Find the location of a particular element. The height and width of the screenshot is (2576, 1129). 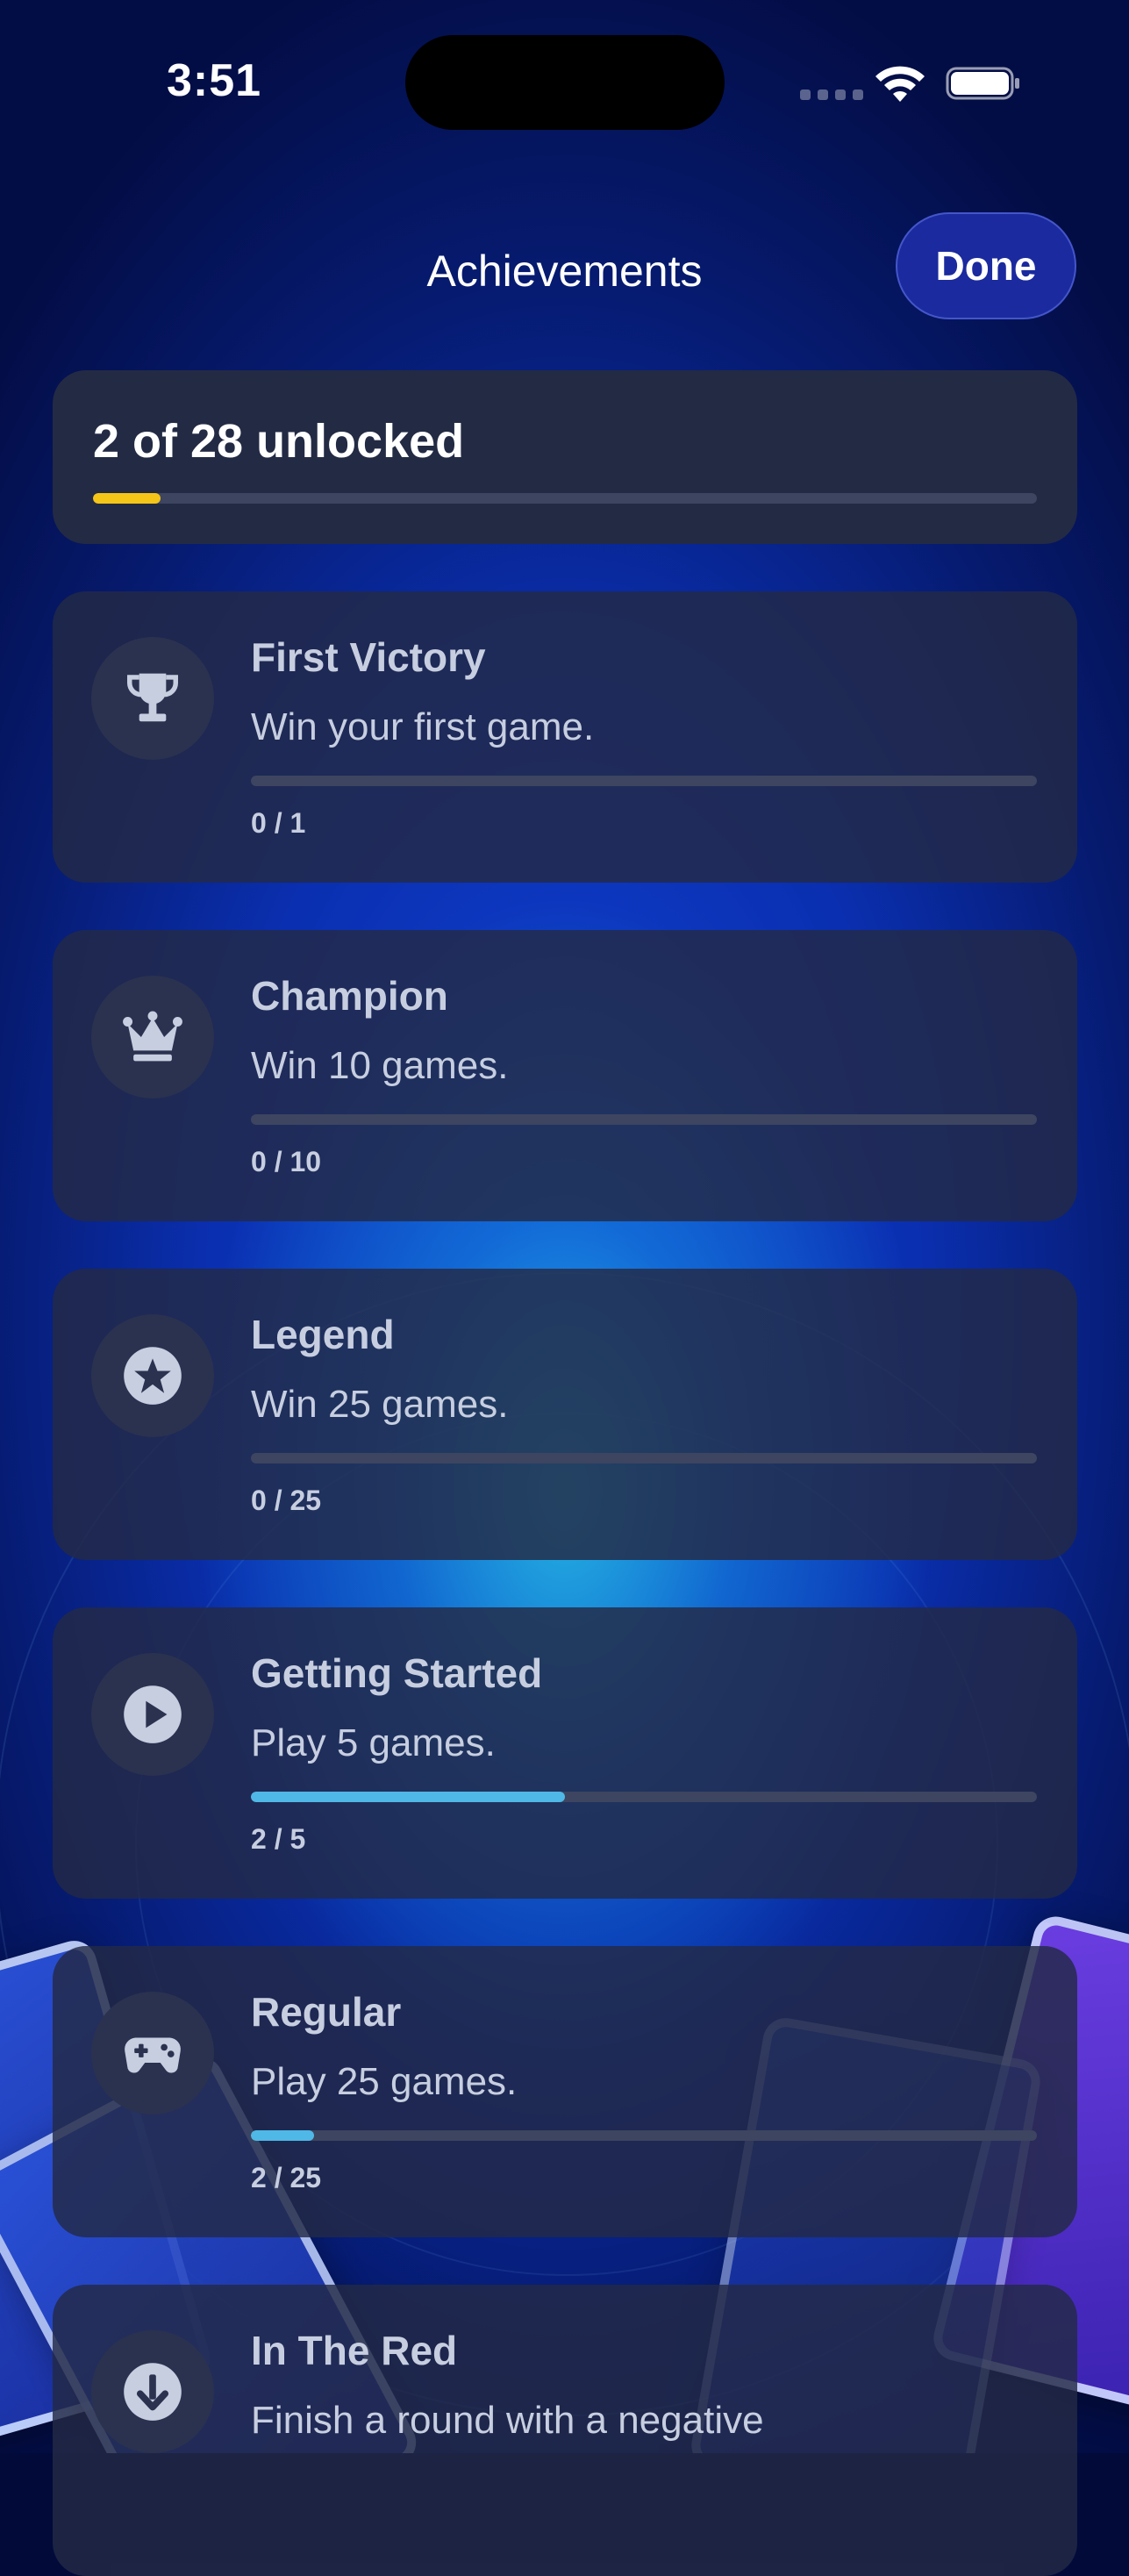

achievement-card-regular: Regular Play 25 games. 2 / 25 is located at coordinates (565, 2091).